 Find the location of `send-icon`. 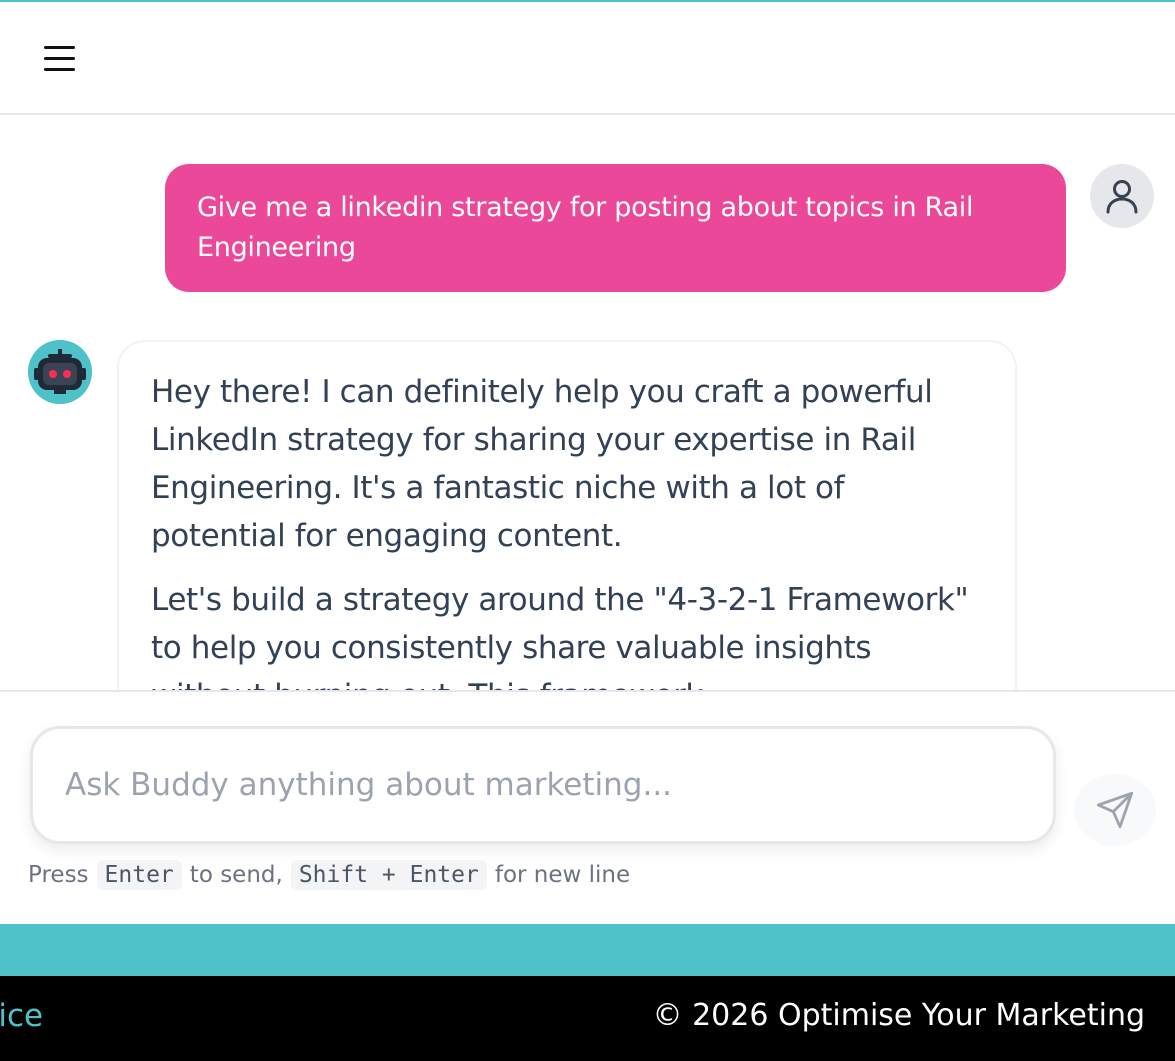

send-icon is located at coordinates (1115, 810).